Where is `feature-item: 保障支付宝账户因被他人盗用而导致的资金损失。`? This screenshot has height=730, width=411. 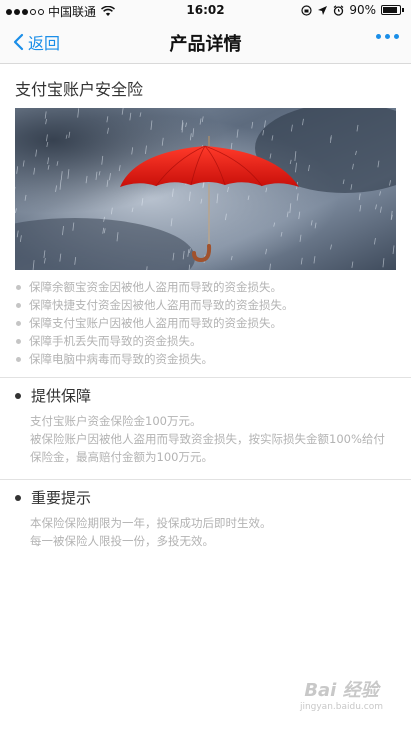
feature-item: 保障支付宝账户因被他人盗用而导致的资金损失。 is located at coordinates (154, 323).